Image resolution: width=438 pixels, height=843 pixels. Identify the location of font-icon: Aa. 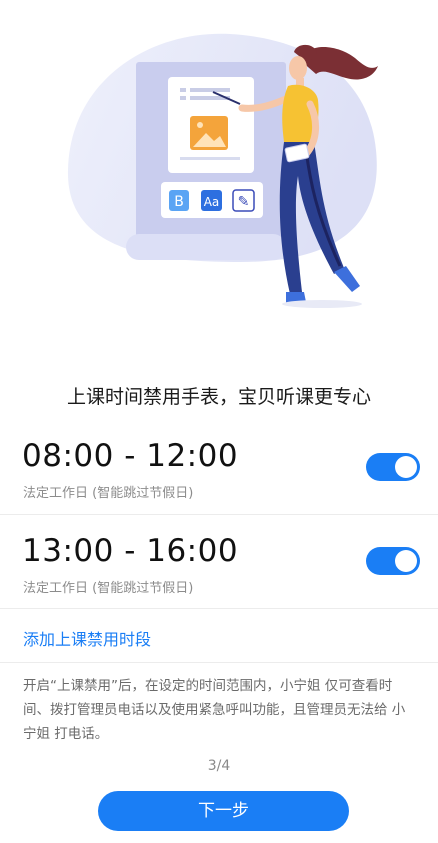
(212, 202).